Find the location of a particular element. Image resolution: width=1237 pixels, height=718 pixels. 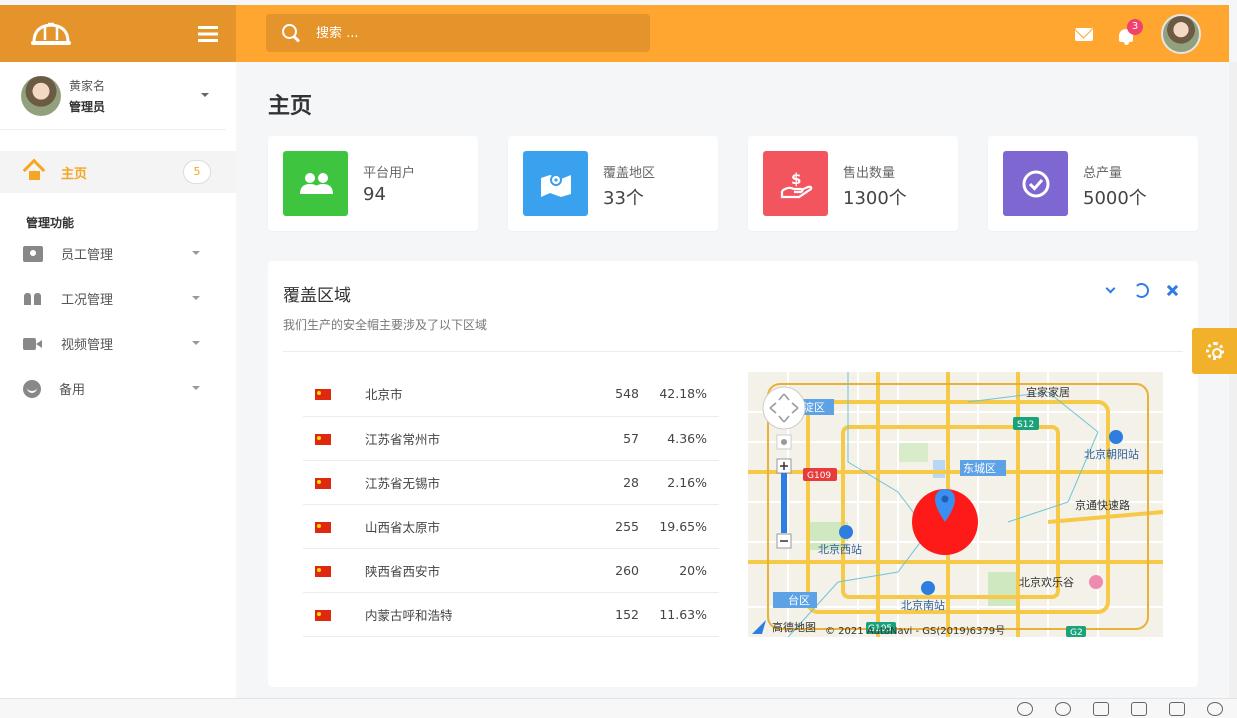

notification-button: 3 is located at coordinates (1130, 32).